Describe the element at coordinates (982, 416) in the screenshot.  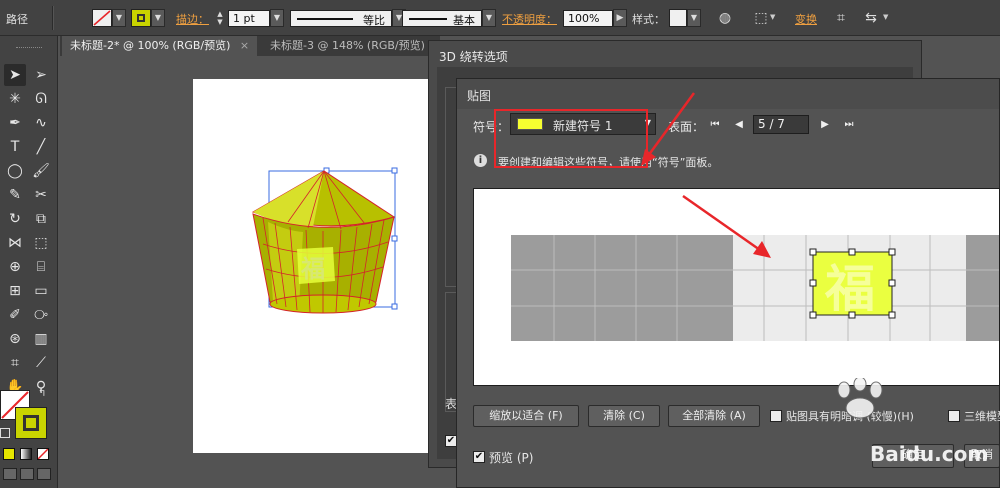
I see `invisible-geometry-label: 三维模型不可见` at that location.